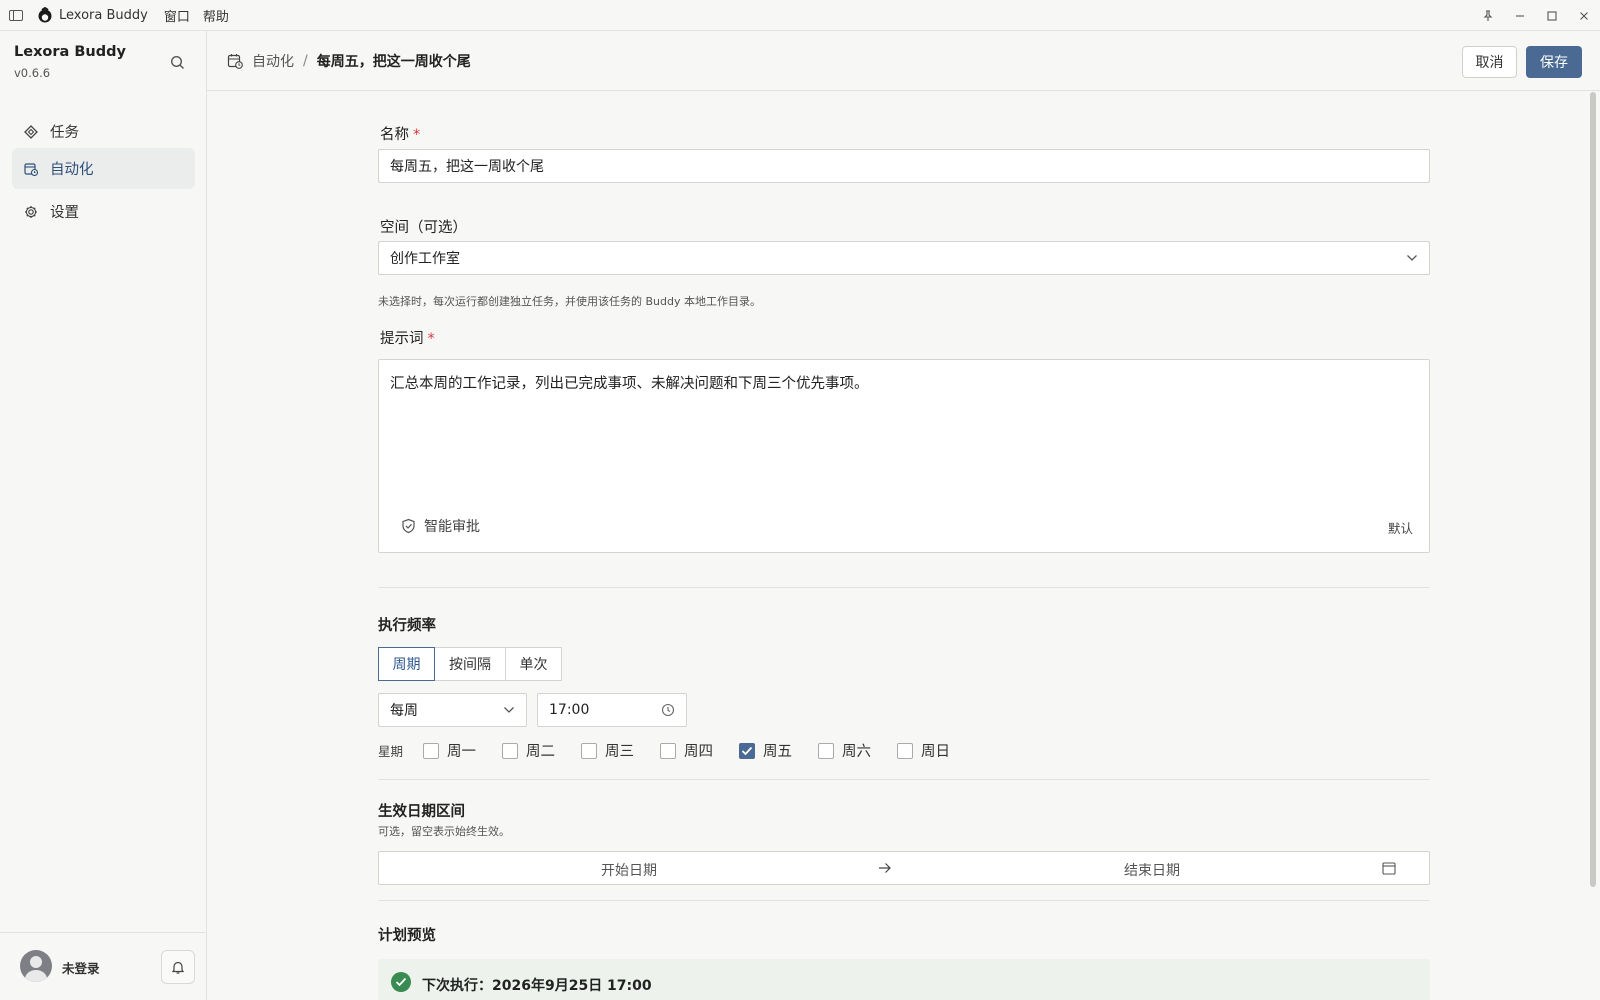 The width and height of the screenshot is (1600, 1000). Describe the element at coordinates (449, 750) in the screenshot. I see `weekday-mon-checkbox: 周一` at that location.